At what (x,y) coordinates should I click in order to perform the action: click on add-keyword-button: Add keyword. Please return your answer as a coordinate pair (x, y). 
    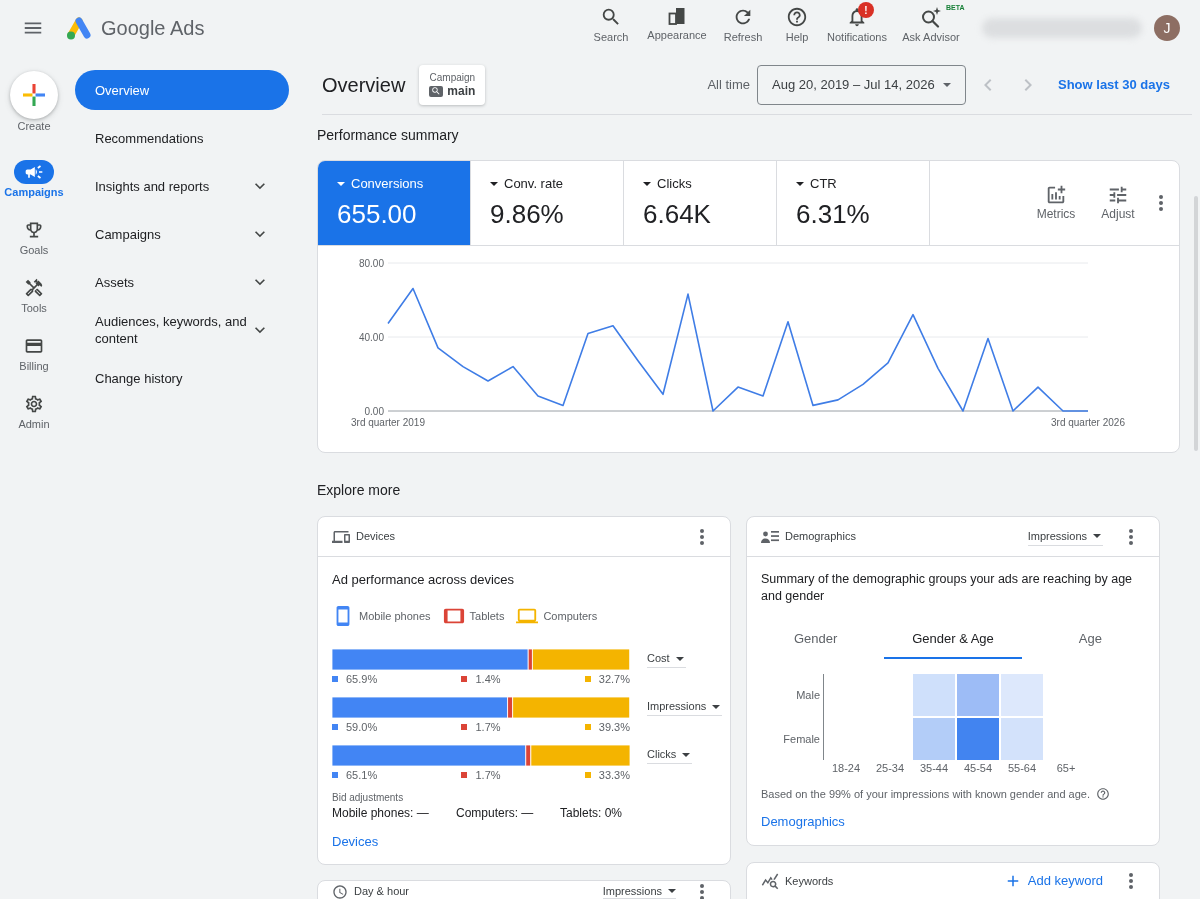
    Looking at the image, I should click on (1053, 881).